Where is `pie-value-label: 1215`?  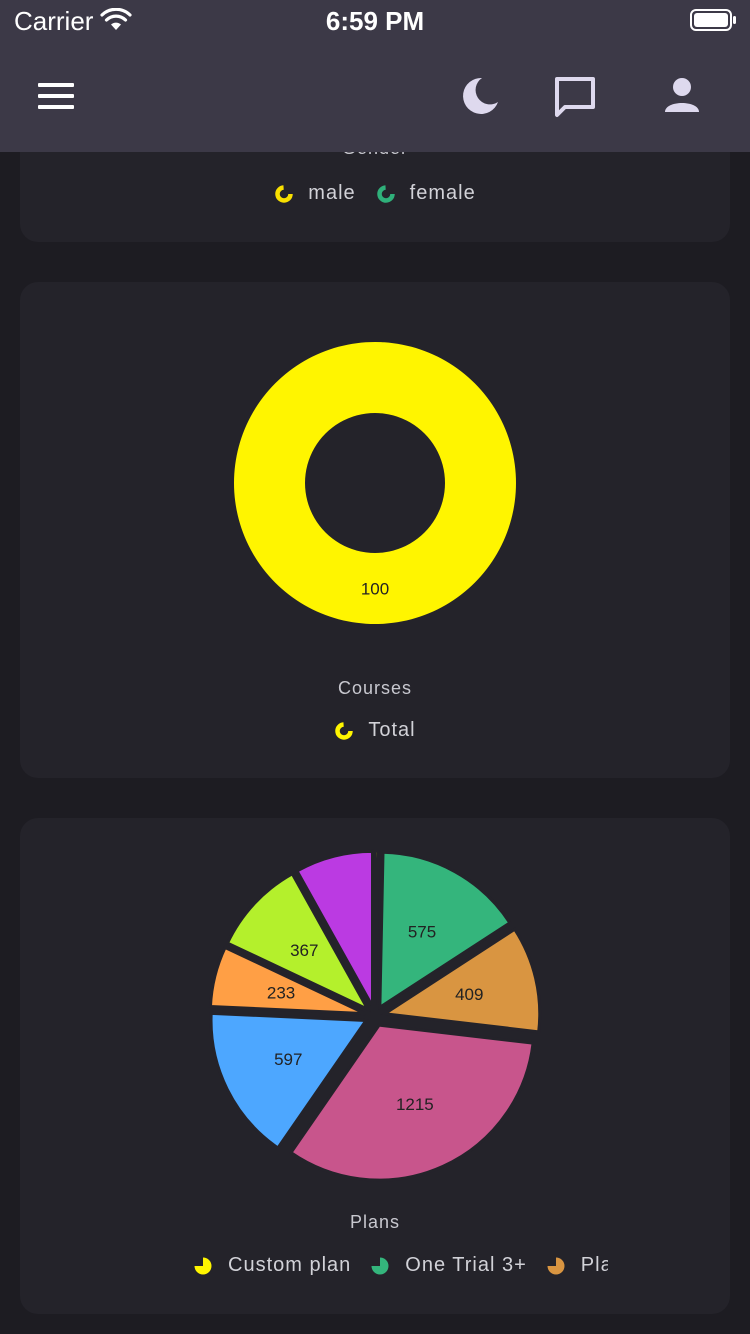
pie-value-label: 1215 is located at coordinates (415, 1104).